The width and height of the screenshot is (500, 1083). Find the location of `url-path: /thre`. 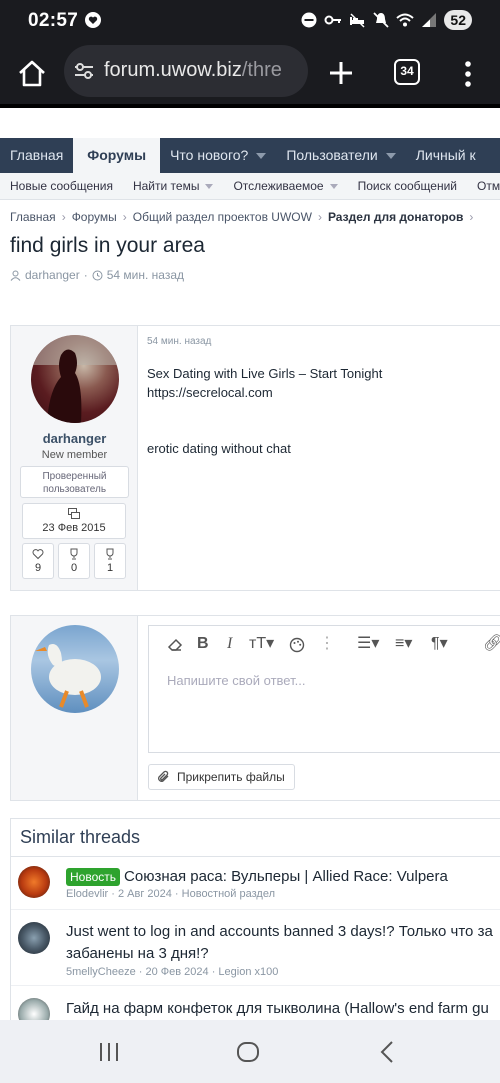

url-path: /thre is located at coordinates (261, 70).